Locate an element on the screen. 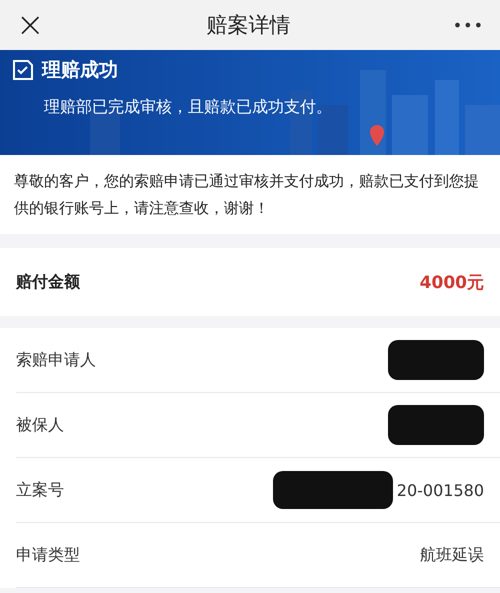  field-label: 立案号 is located at coordinates (40, 490).